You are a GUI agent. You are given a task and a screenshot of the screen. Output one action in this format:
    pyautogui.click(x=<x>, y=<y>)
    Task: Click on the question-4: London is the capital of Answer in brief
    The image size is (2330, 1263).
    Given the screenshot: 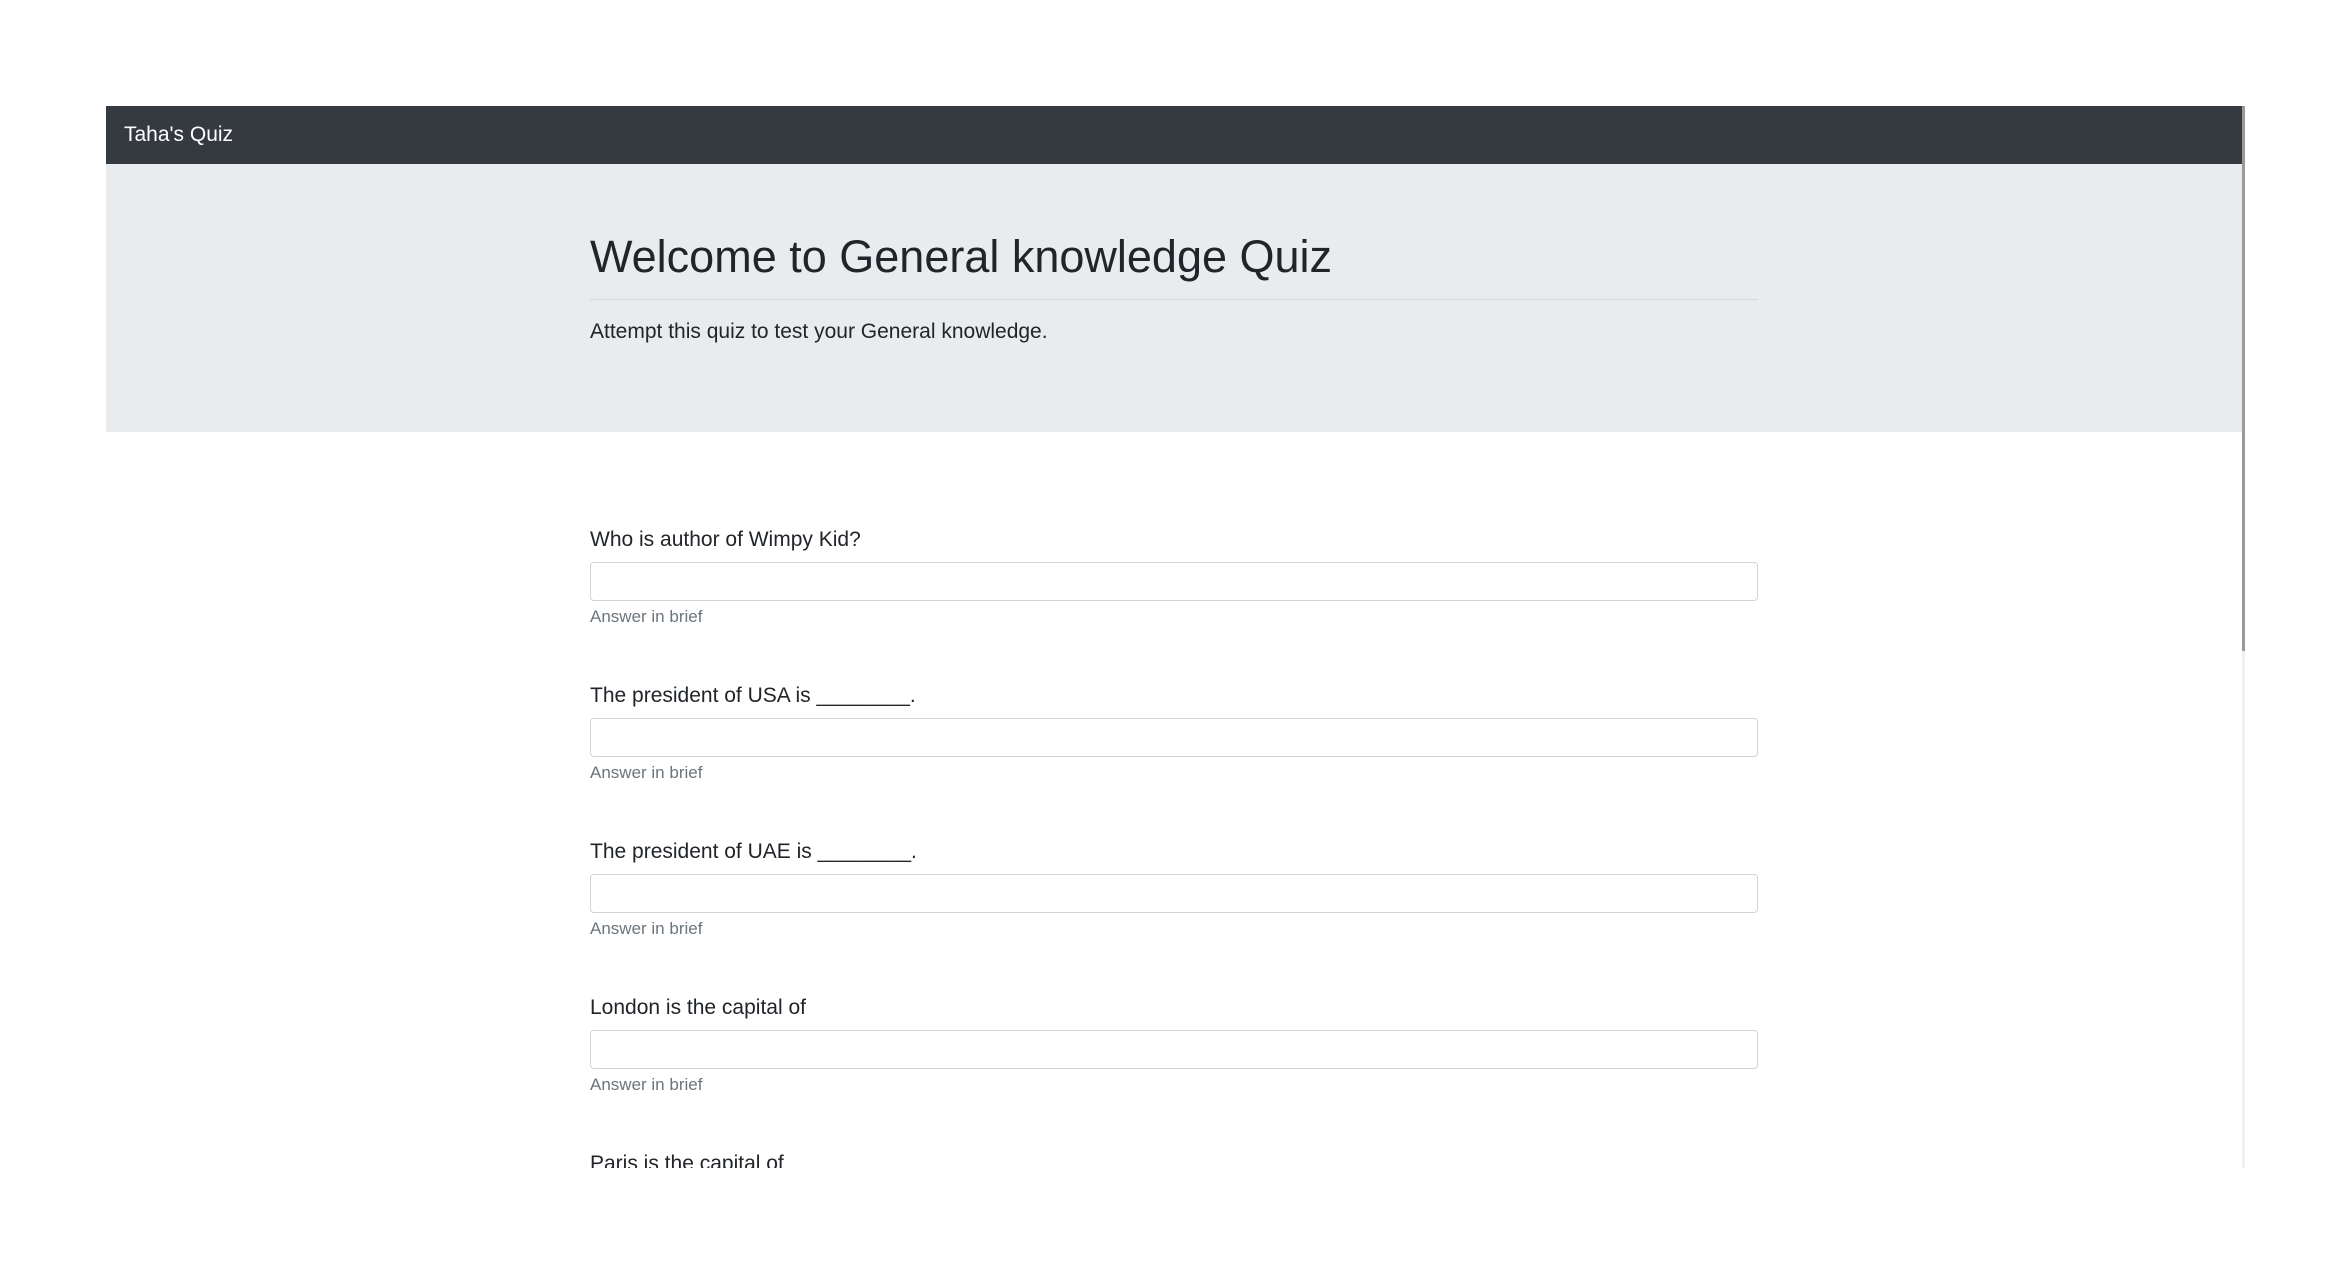 What is the action you would take?
    pyautogui.click(x=1174, y=1064)
    